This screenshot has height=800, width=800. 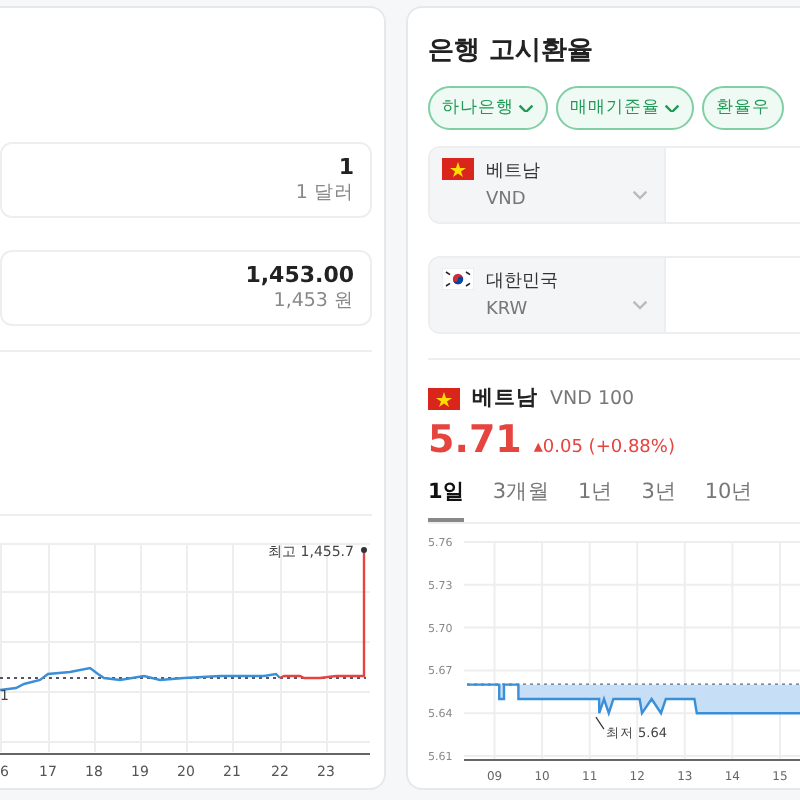 What do you see at coordinates (364, 550) in the screenshot?
I see `high-marker` at bounding box center [364, 550].